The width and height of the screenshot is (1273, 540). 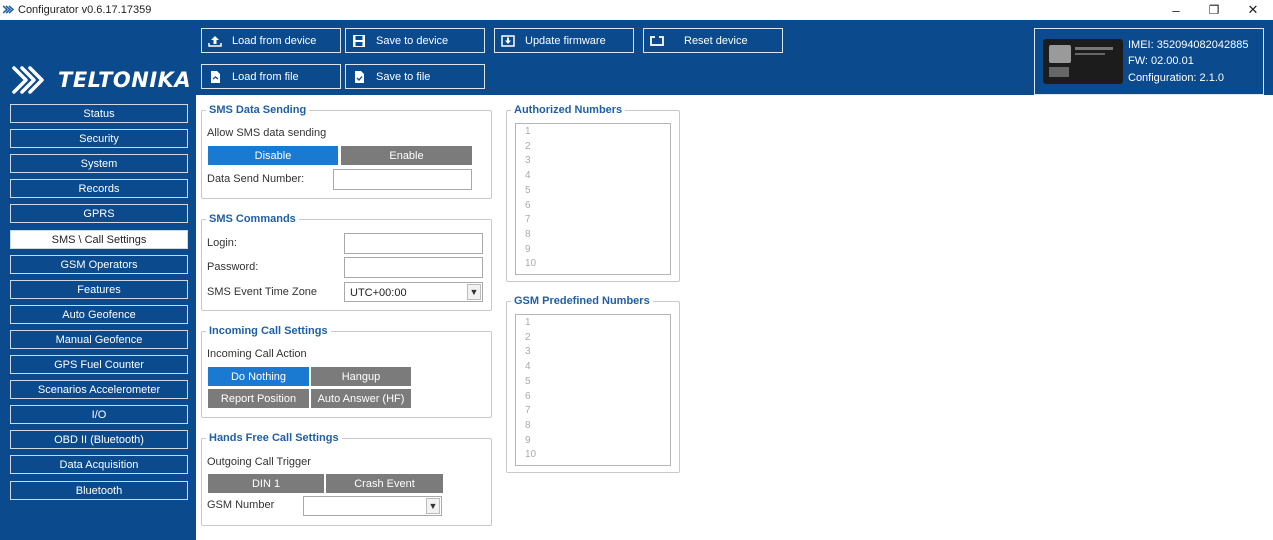 I want to click on sidebar-item-sms-call-settings: SMS \ Call Settings, so click(x=99, y=239).